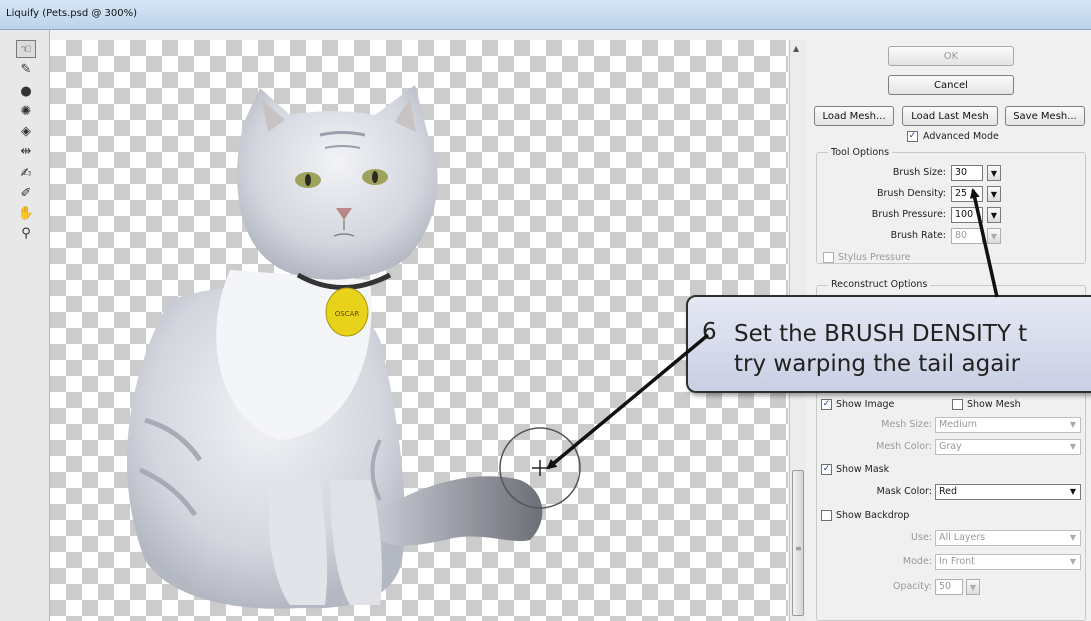 This screenshot has height=621, width=1091. What do you see at coordinates (917, 561) in the screenshot?
I see `mode-label: Mode:` at bounding box center [917, 561].